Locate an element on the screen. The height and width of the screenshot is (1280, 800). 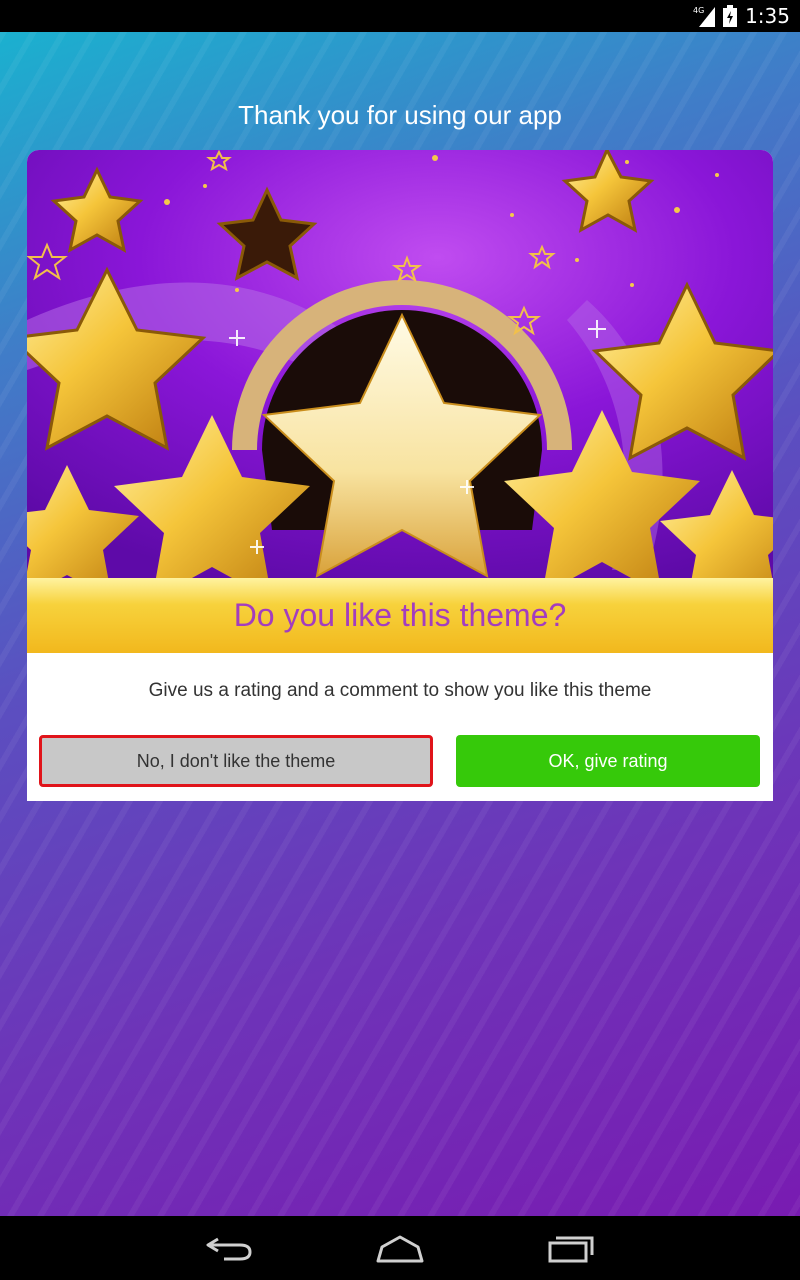
signal-icon: 4G is located at coordinates (704, 16).